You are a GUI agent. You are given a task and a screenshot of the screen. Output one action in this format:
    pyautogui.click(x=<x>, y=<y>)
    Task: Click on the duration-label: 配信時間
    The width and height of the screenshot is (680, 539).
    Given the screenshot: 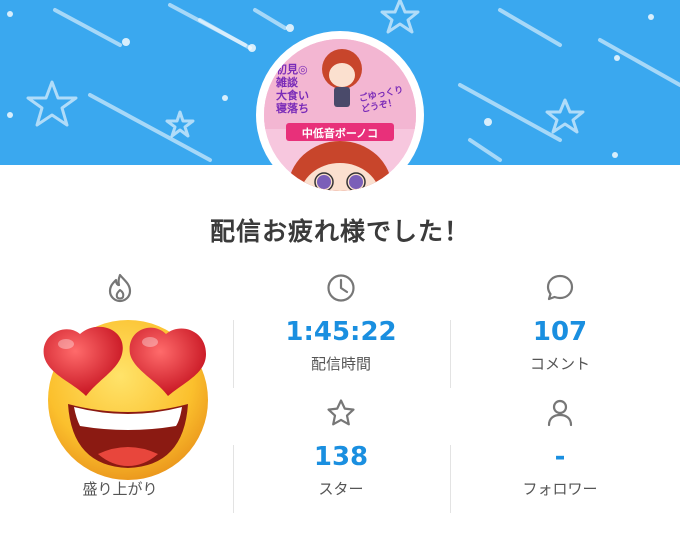 What is the action you would take?
    pyautogui.click(x=340, y=364)
    